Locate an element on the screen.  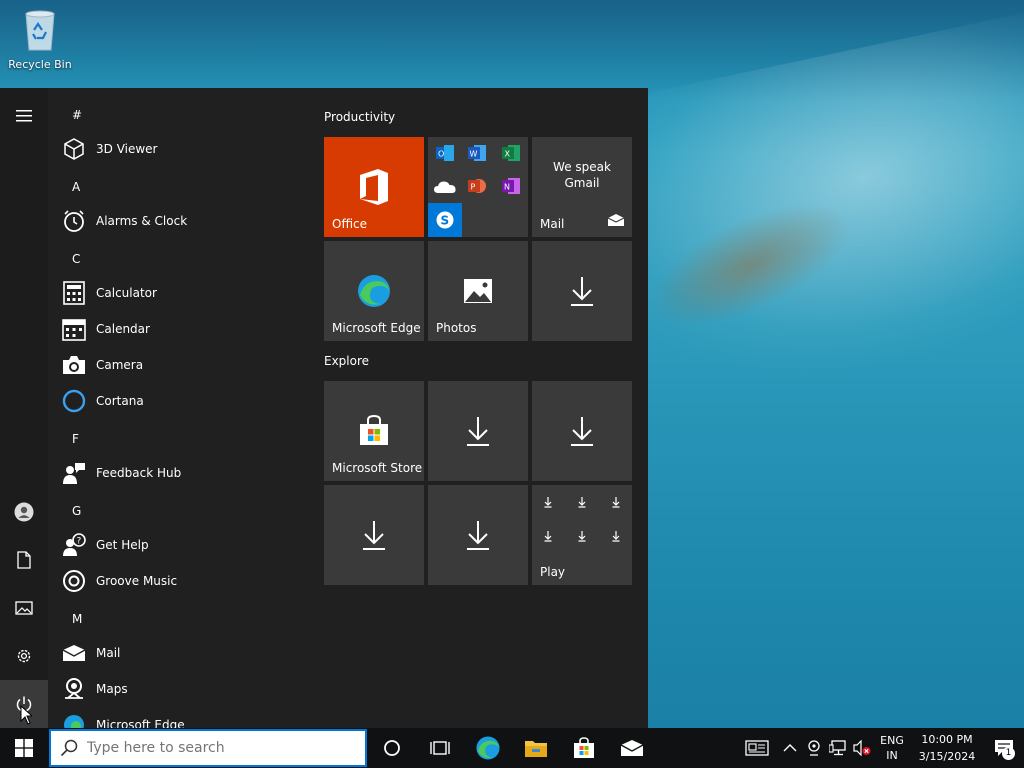
skype-icon: S is located at coordinates (445, 220).